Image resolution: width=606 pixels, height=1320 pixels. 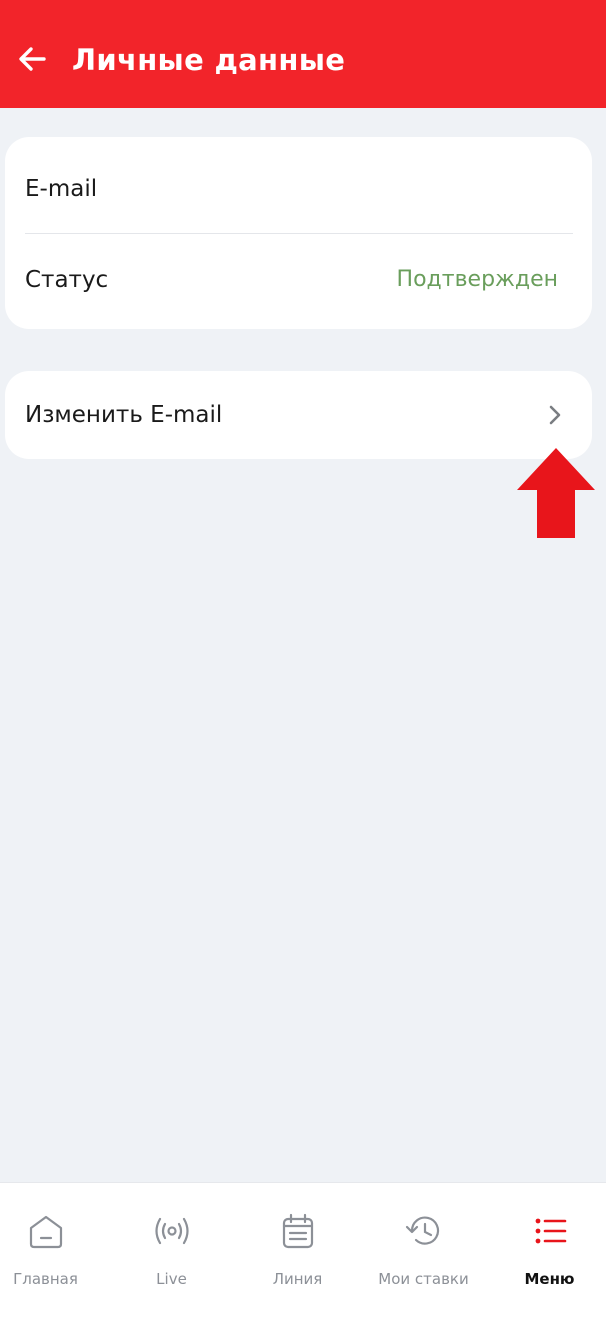 What do you see at coordinates (550, 1231) in the screenshot?
I see `menu-list-icon` at bounding box center [550, 1231].